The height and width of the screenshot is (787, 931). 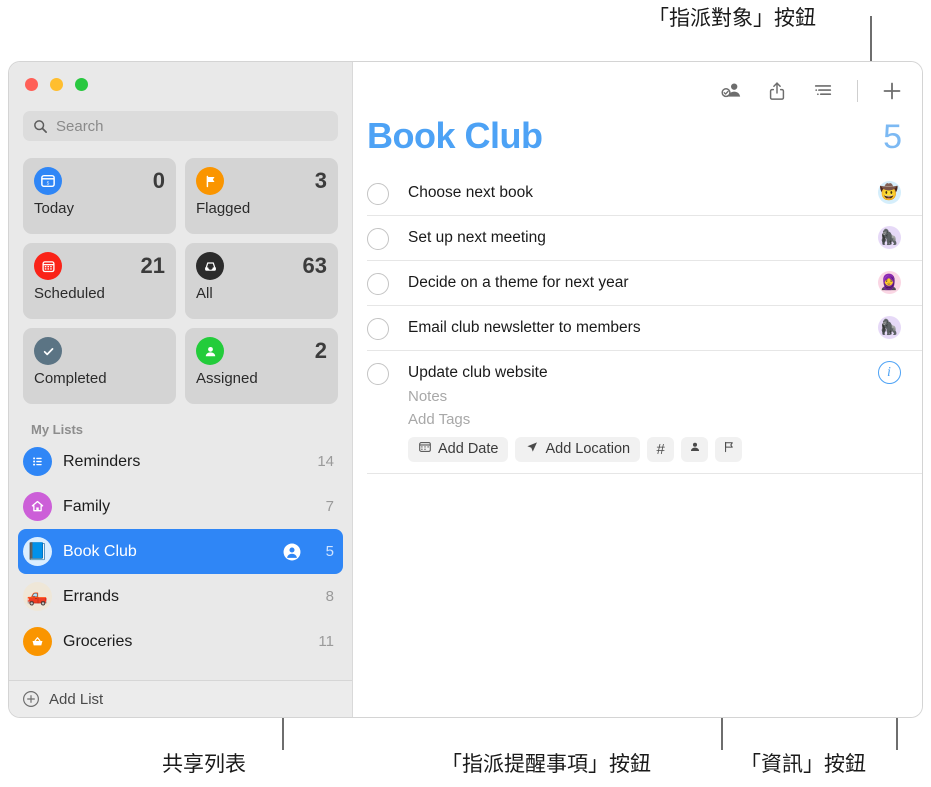 What do you see at coordinates (889, 282) in the screenshot?
I see `avatar: 🧕` at bounding box center [889, 282].